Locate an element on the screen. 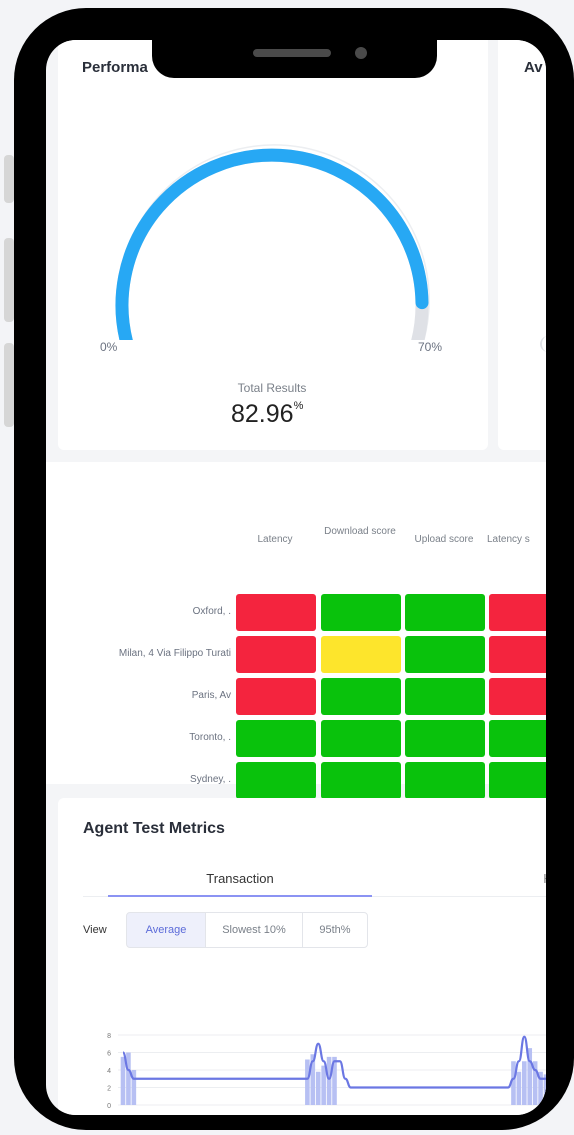 The image size is (574, 1135). phone-volume-down-button is located at coordinates (9, 385).